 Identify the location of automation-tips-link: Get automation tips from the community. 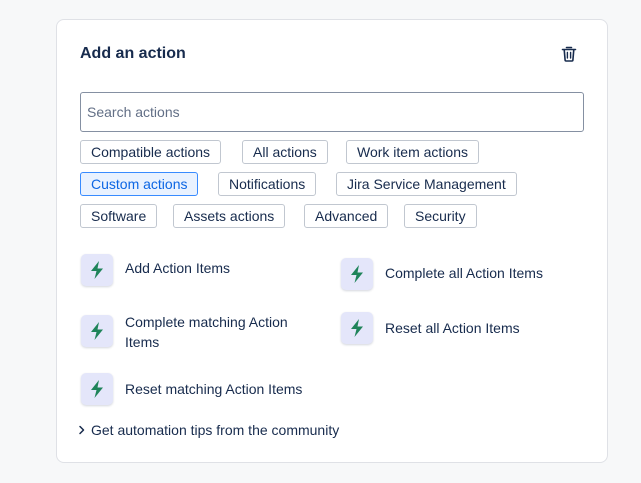
(208, 430).